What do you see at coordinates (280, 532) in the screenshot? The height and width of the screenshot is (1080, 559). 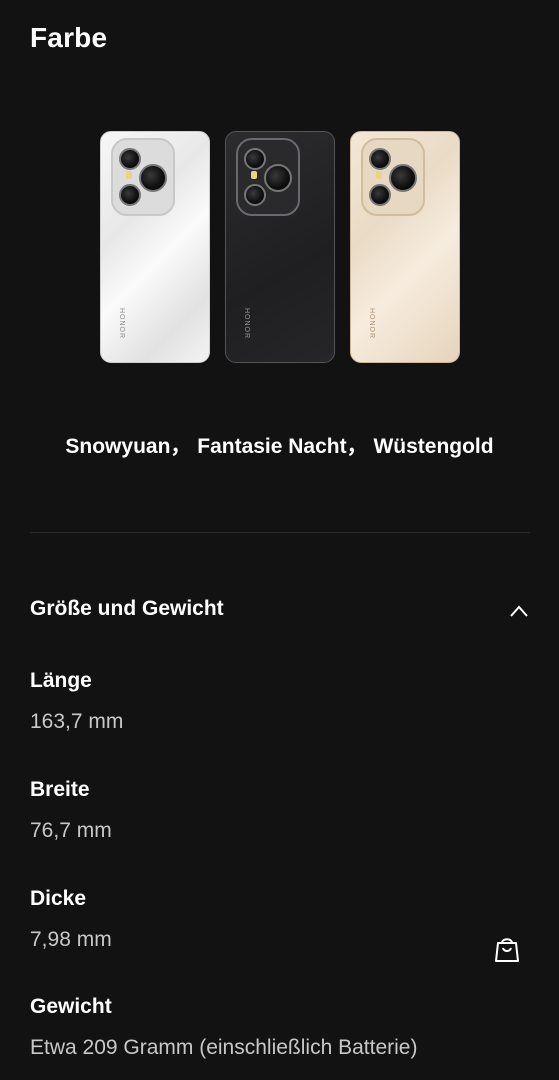 I see `divider` at bounding box center [280, 532].